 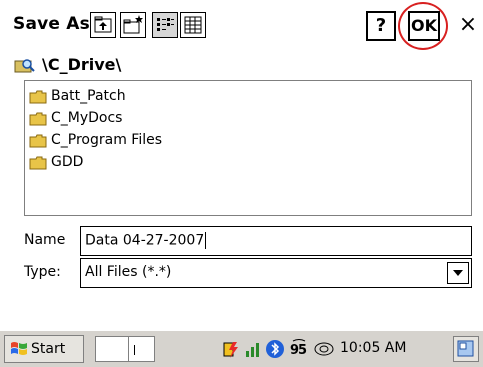 I want to click on desktop-icon, so click(x=465, y=348).